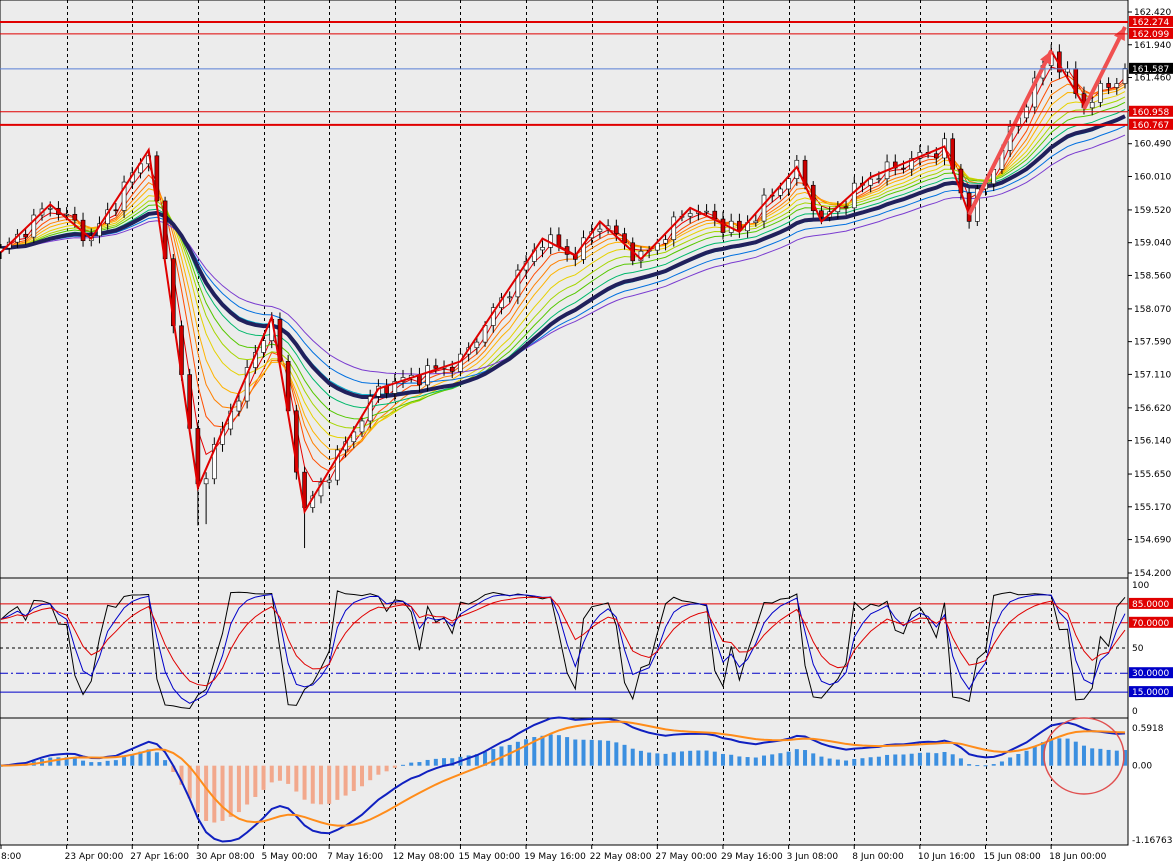 This screenshot has height=862, width=1176. Describe the element at coordinates (1152, 475) in the screenshot. I see `price-axis-tick-label: 155.650` at that location.